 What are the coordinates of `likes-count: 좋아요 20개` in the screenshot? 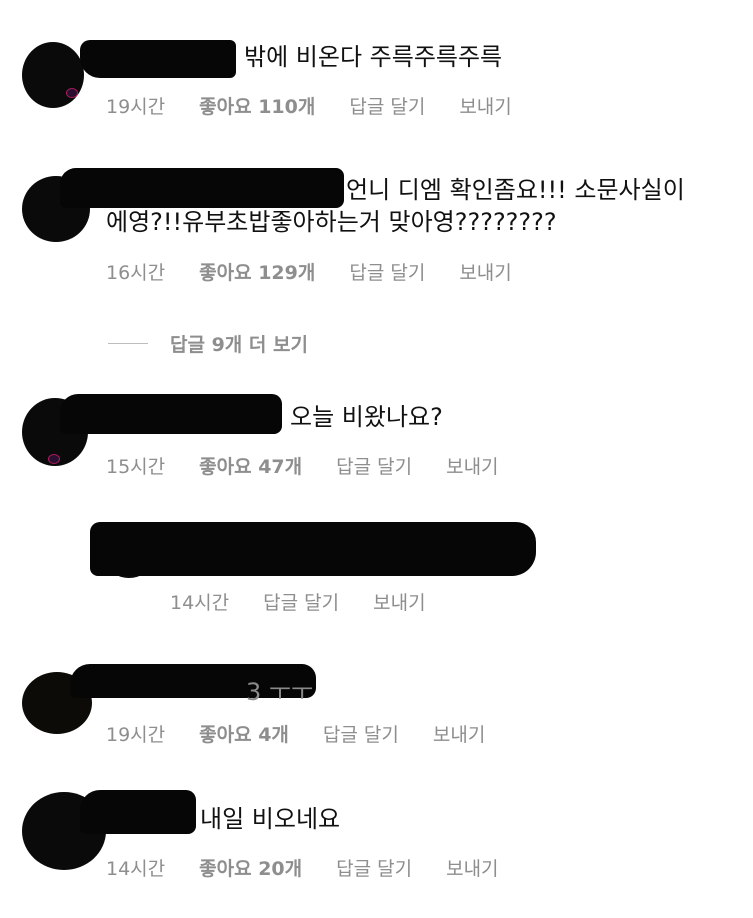 It's located at (250, 867).